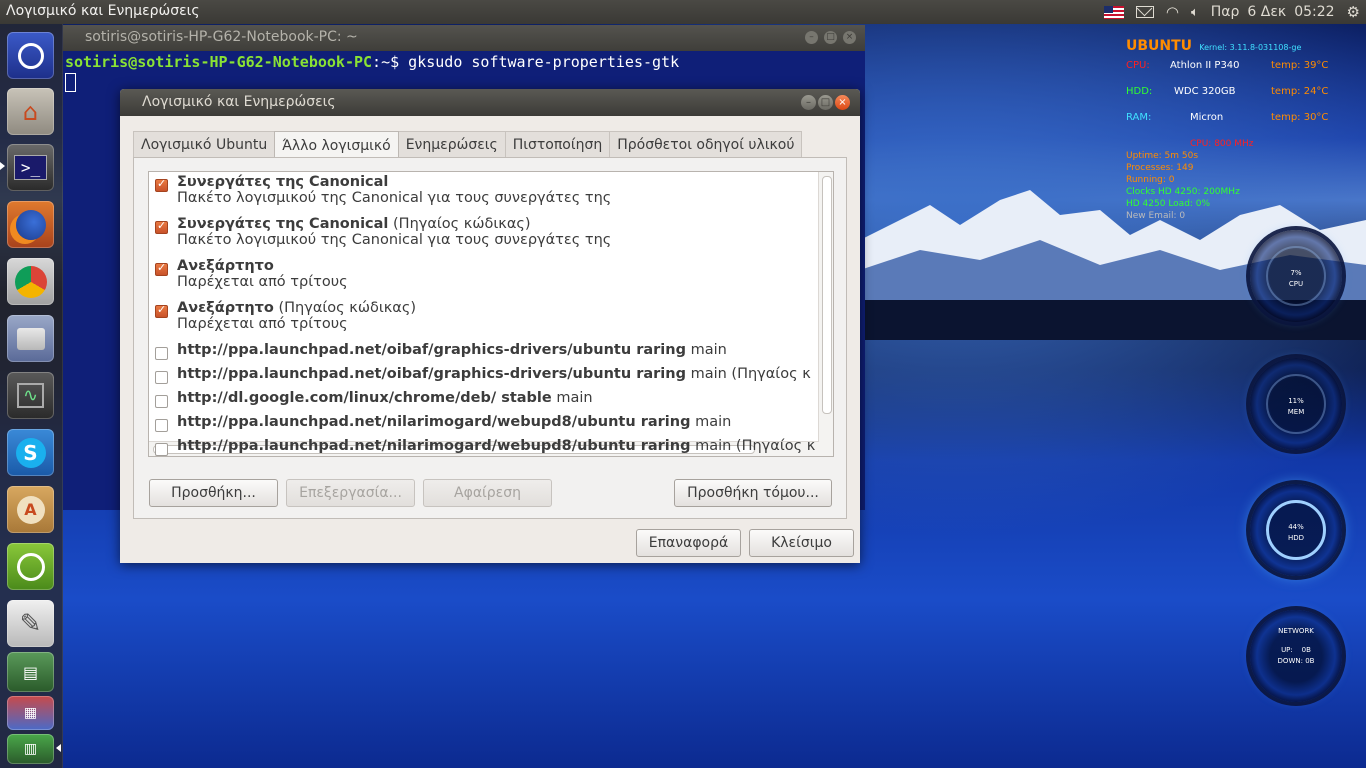 Image resolution: width=1366 pixels, height=768 pixels. What do you see at coordinates (30, 509) in the screenshot?
I see `launcher-software-updater: A` at bounding box center [30, 509].